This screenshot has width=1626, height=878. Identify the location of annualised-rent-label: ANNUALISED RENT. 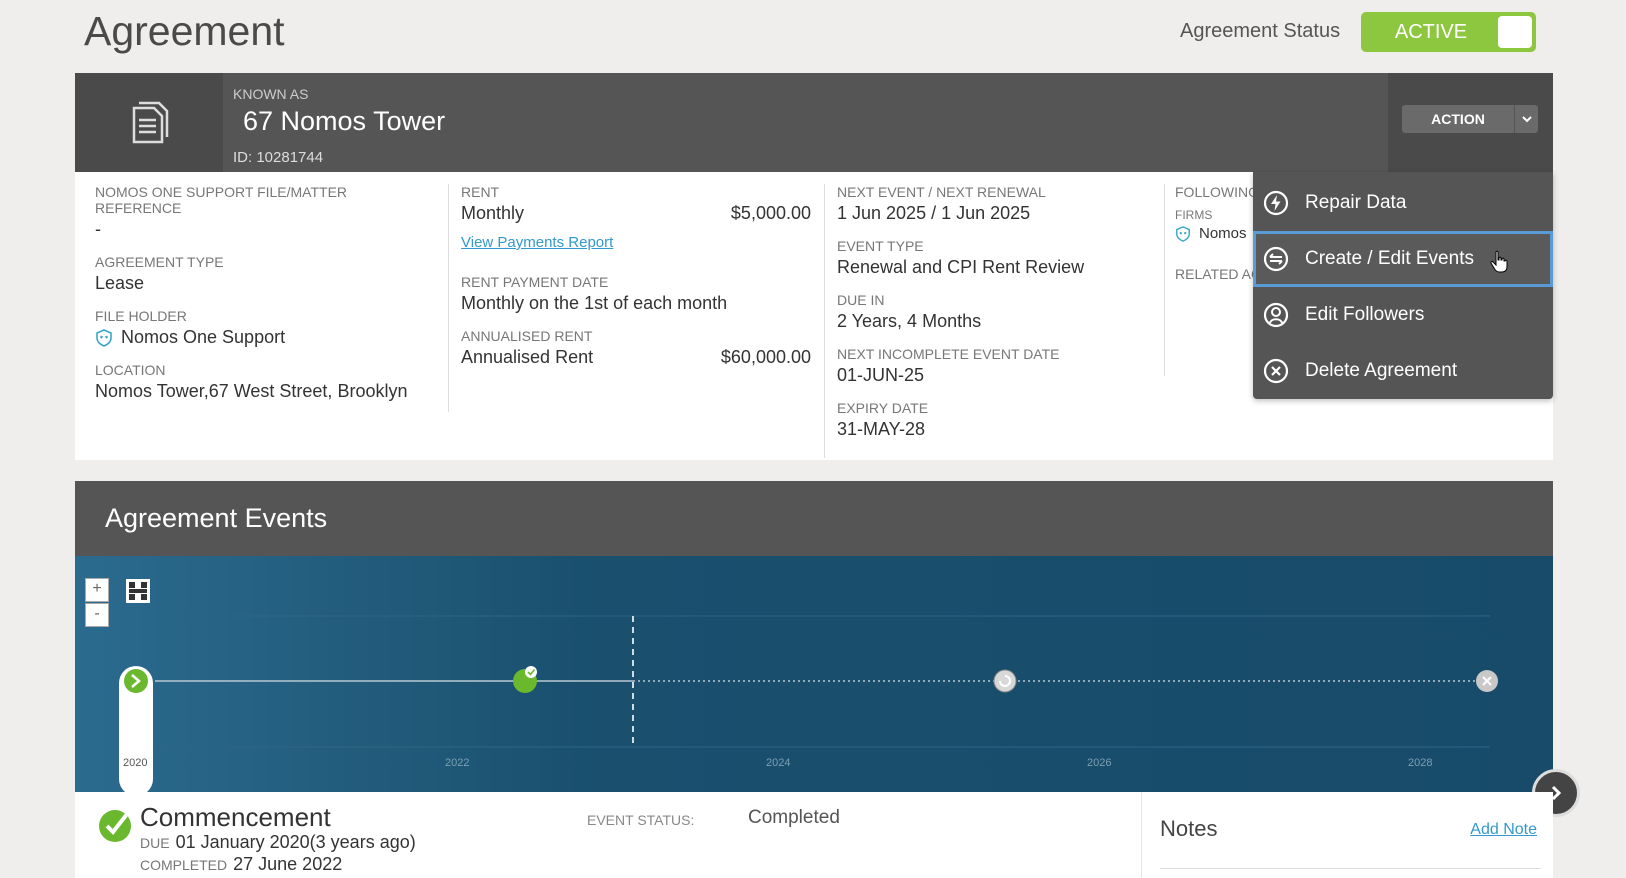
(527, 336).